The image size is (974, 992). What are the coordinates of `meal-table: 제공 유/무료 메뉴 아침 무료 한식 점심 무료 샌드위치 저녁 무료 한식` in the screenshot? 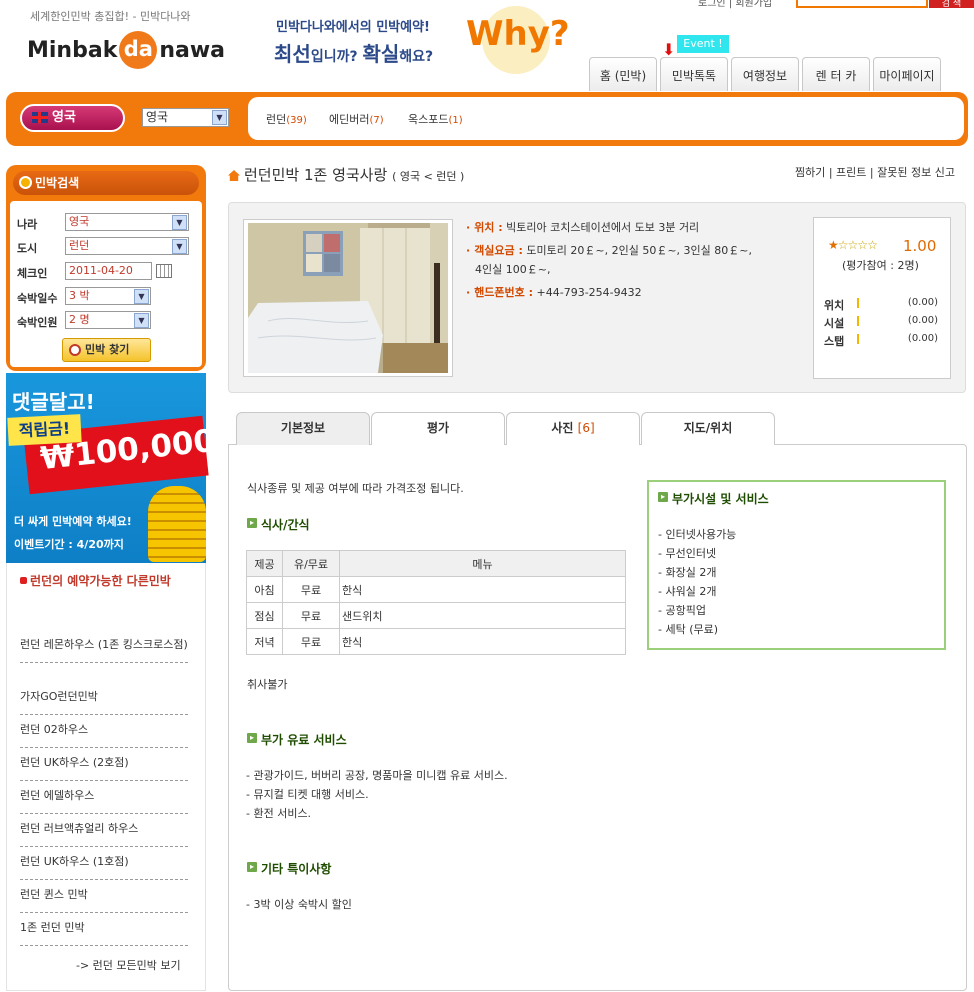 It's located at (436, 602).